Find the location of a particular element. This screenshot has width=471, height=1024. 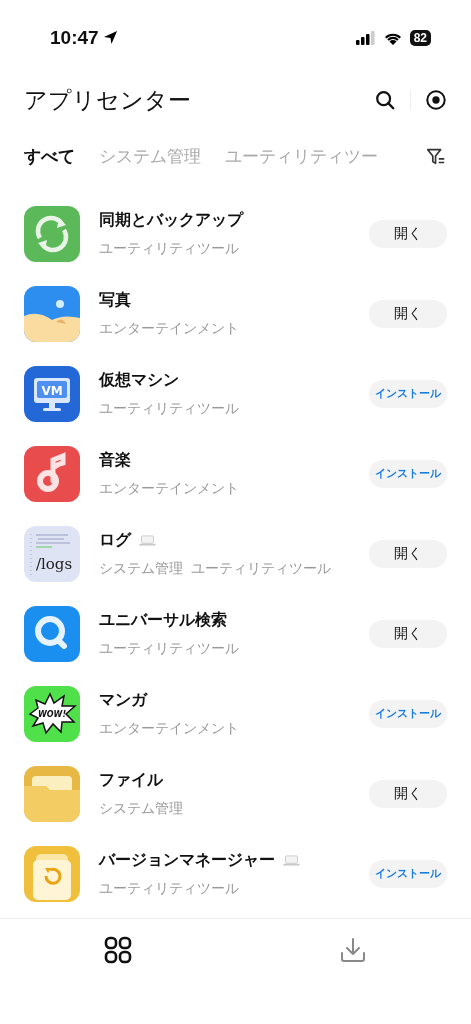

sync-icon is located at coordinates (52, 234).